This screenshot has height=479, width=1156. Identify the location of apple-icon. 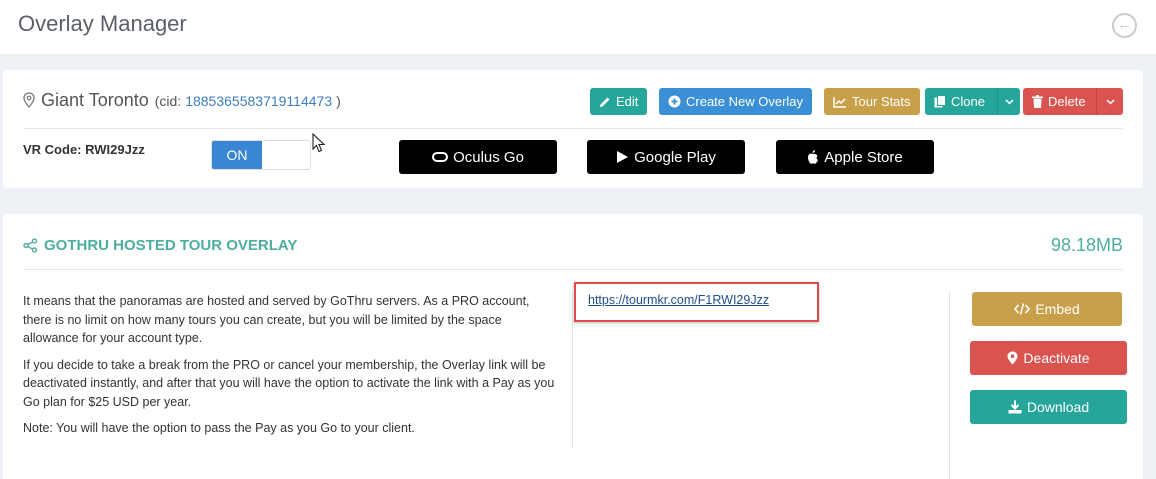
(813, 157).